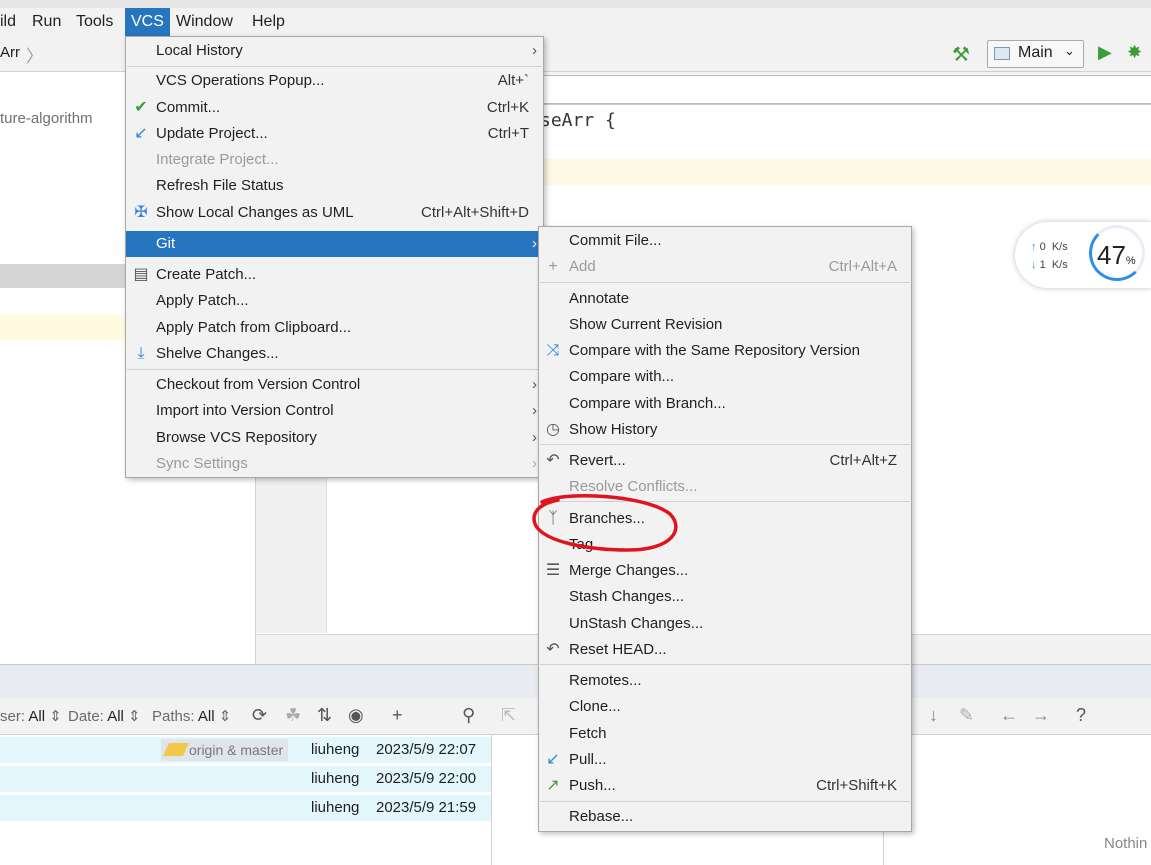  I want to click on menu-item-import-vcs: Import into Version Control ›, so click(334, 411).